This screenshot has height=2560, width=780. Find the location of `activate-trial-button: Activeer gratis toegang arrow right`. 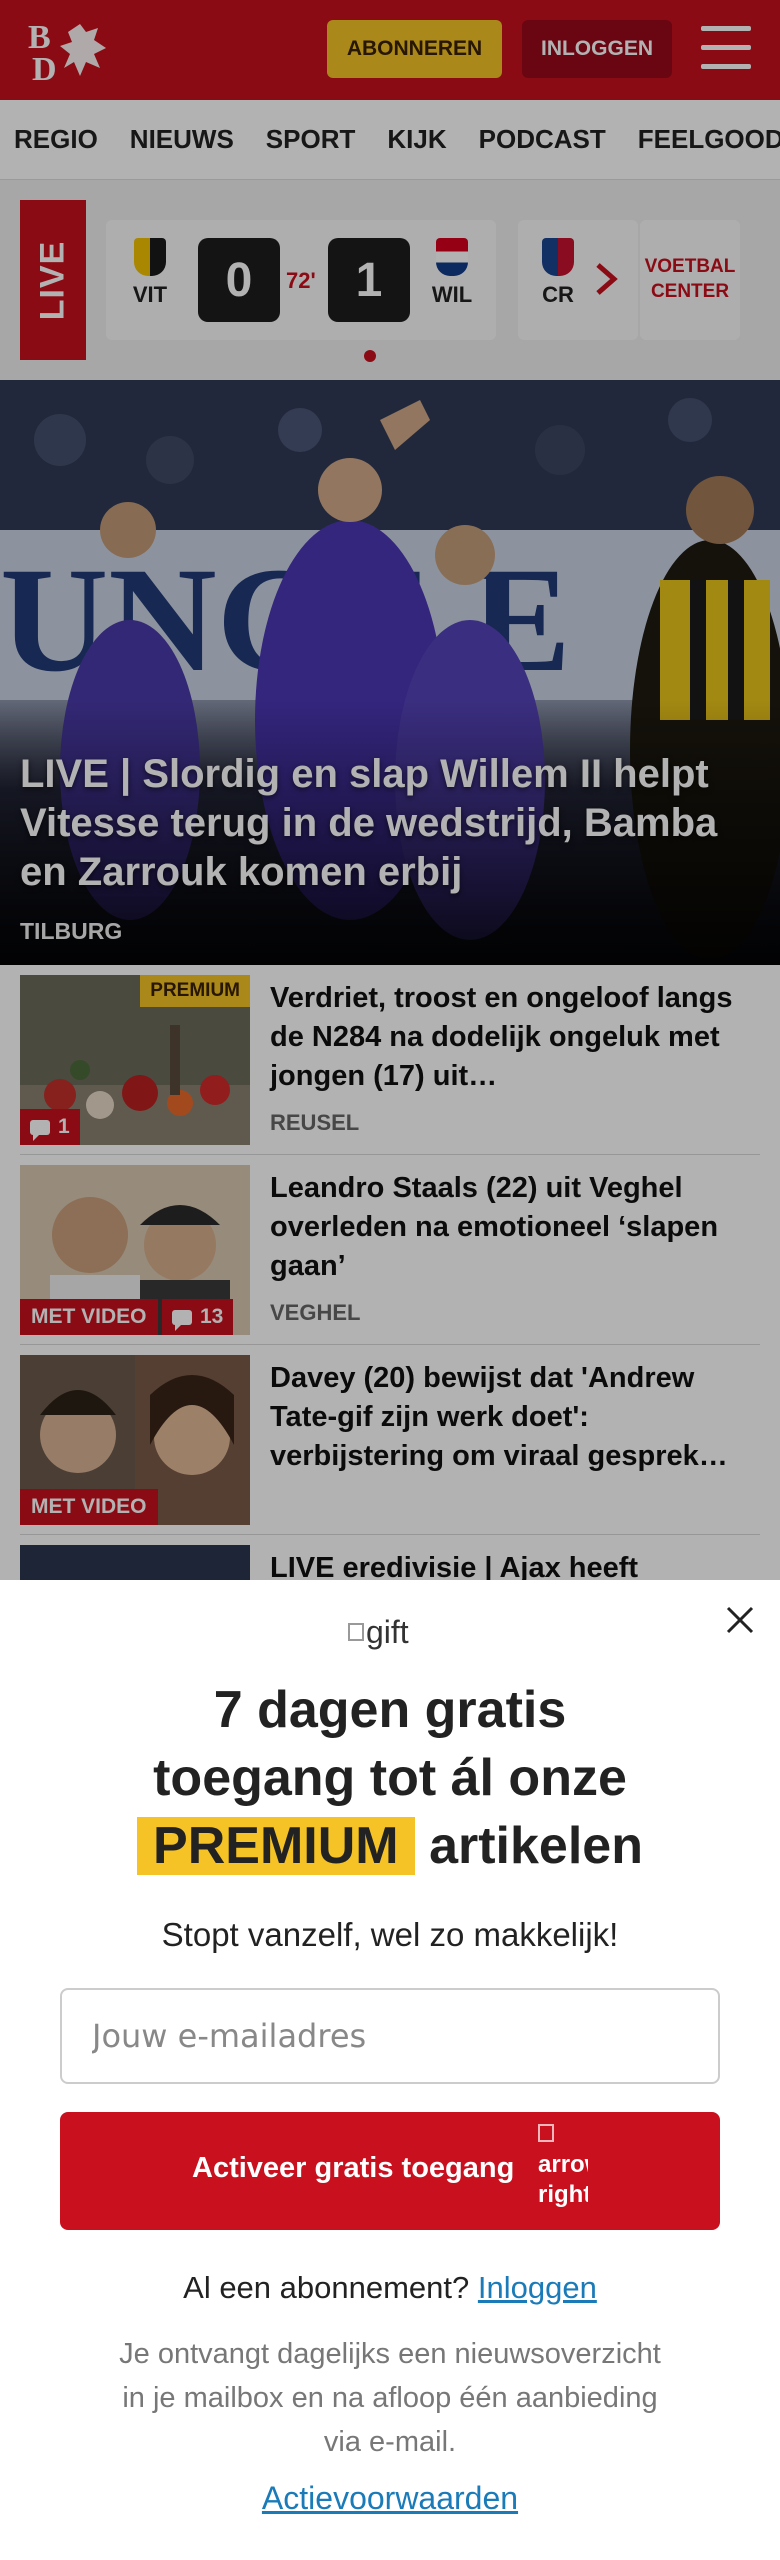

activate-trial-button: Activeer gratis toegang arrow right is located at coordinates (390, 2171).